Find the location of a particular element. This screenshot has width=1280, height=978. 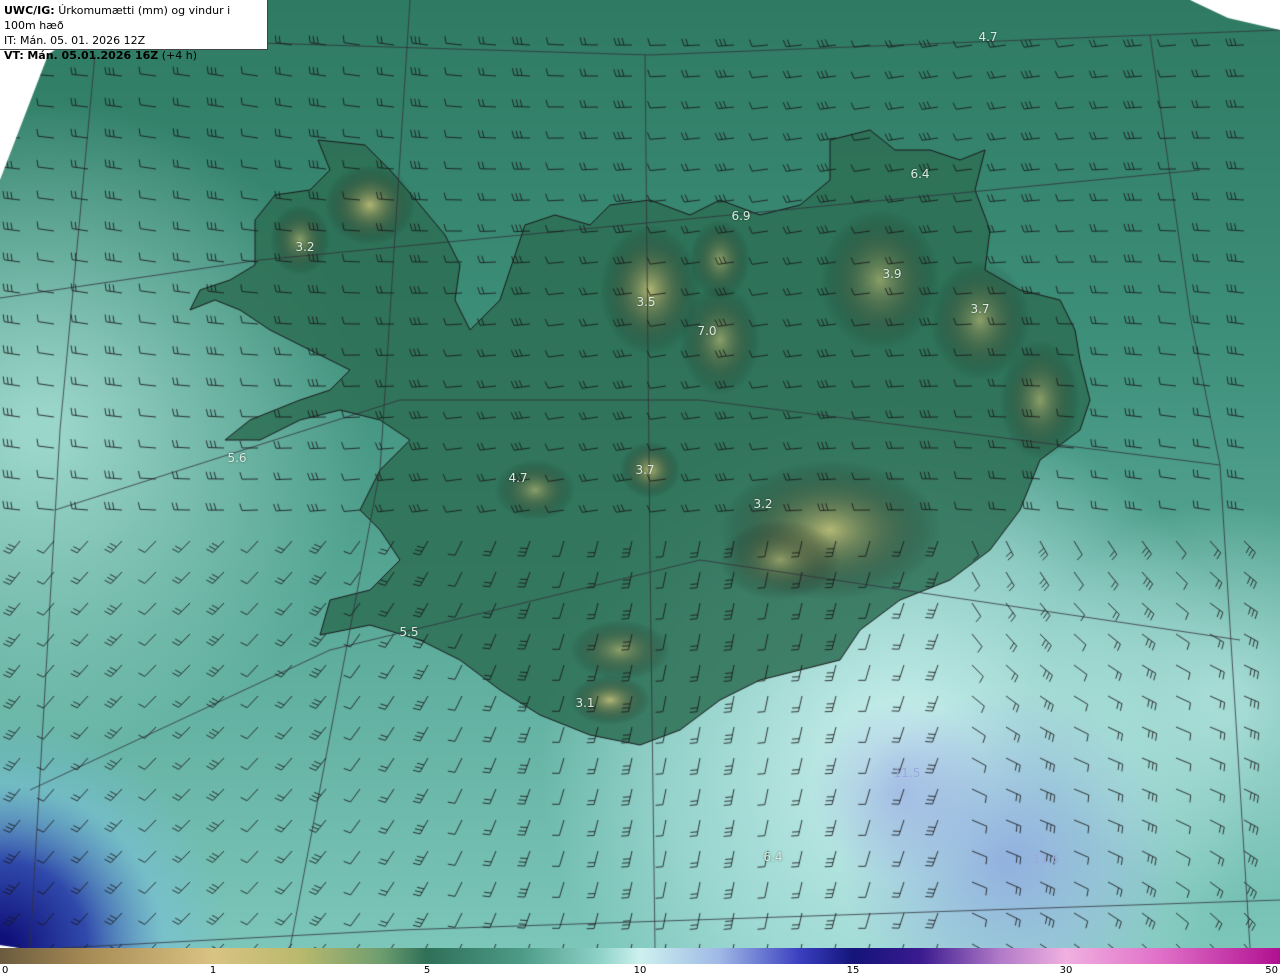

map-value-label: 11.5 is located at coordinates (907, 773).